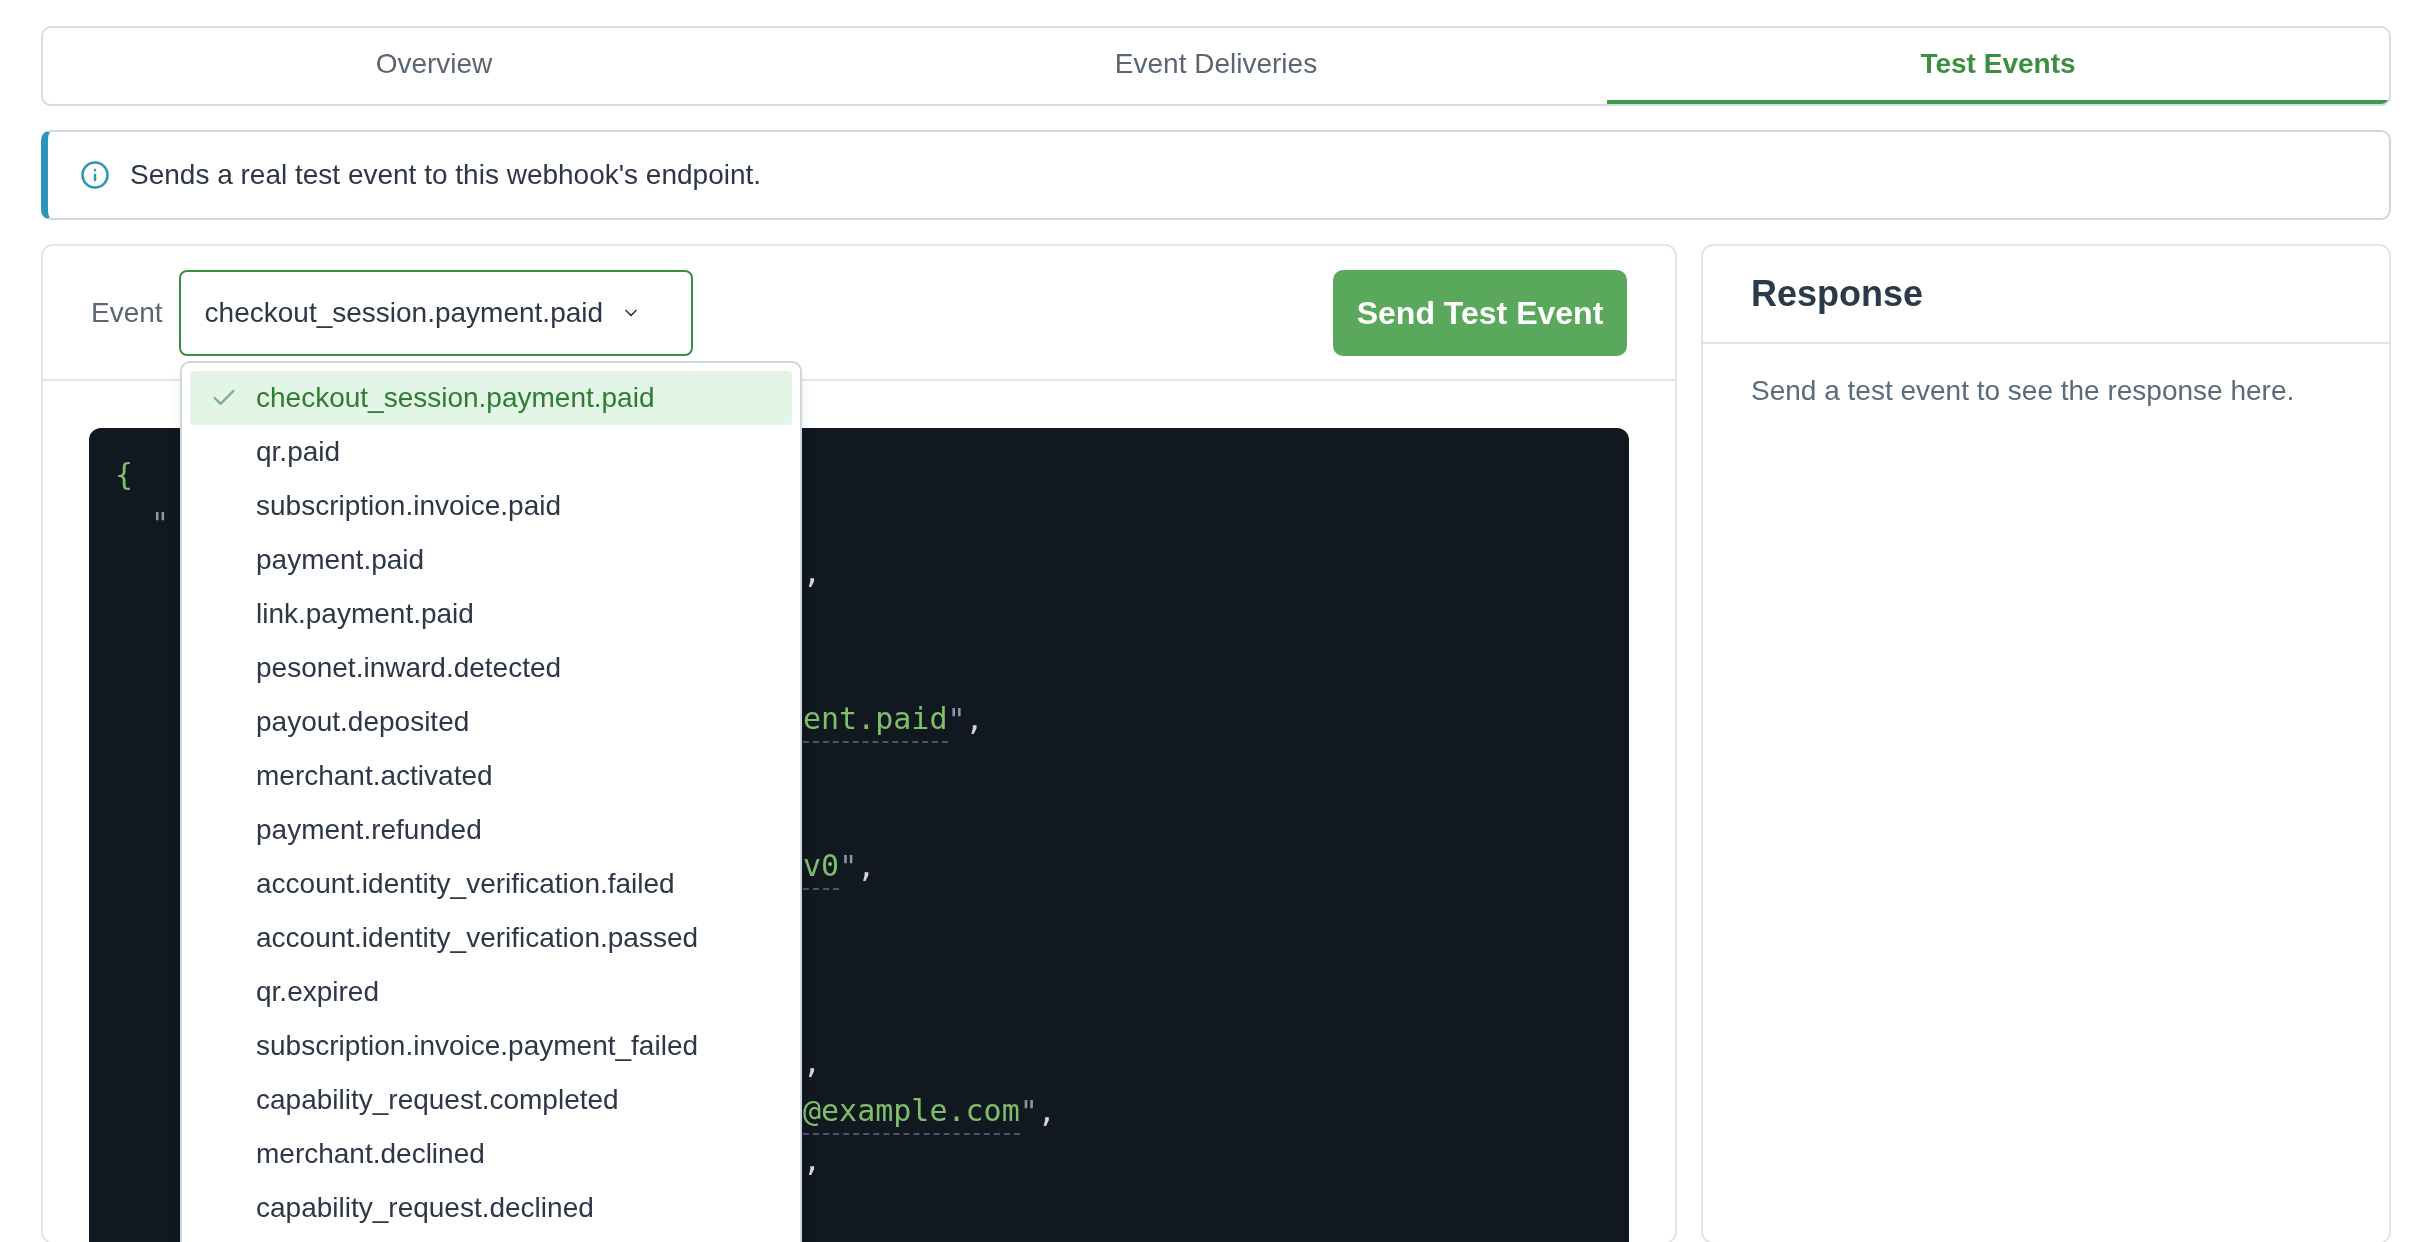 The height and width of the screenshot is (1242, 2428). What do you see at coordinates (124, 475) in the screenshot?
I see `code-token: {` at bounding box center [124, 475].